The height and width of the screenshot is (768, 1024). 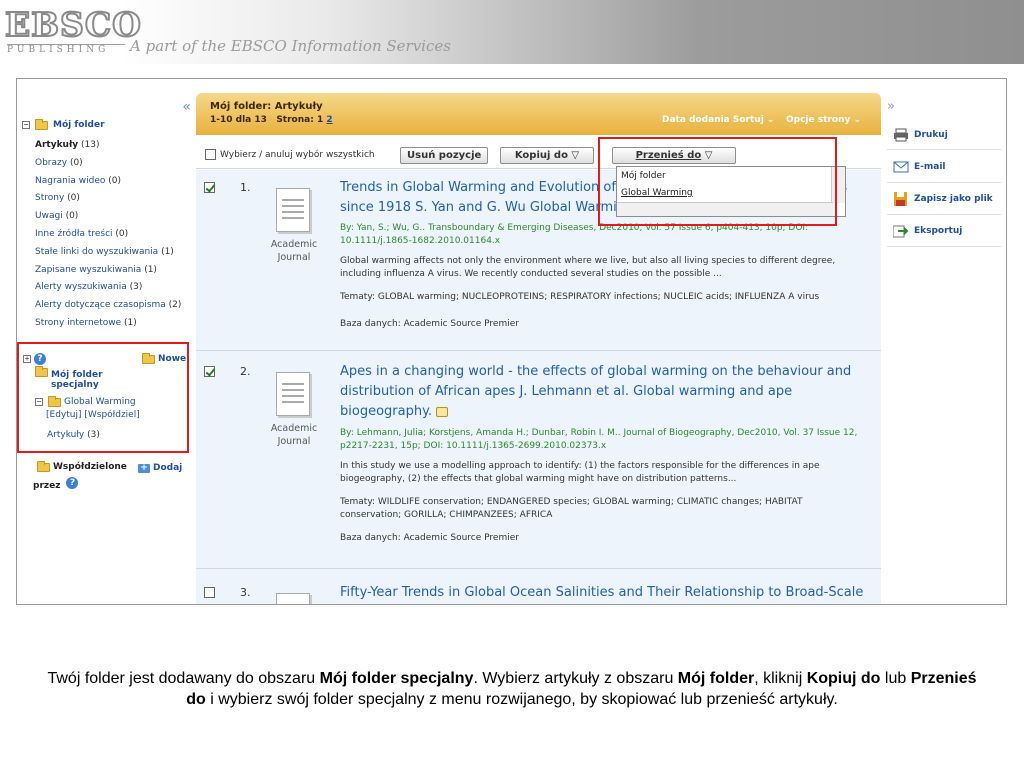 What do you see at coordinates (108, 146) in the screenshot?
I see `folder-item-articles: Artykuły (13)` at bounding box center [108, 146].